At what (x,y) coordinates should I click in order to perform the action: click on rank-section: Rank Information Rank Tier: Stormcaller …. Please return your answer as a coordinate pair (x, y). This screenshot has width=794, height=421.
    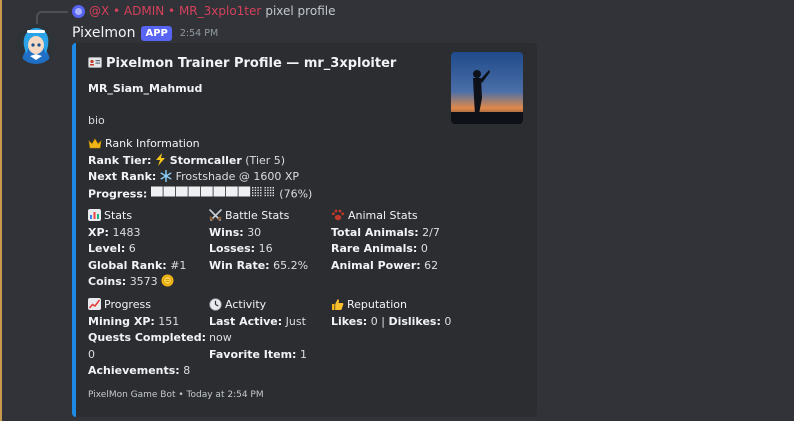
    Looking at the image, I should click on (238, 169).